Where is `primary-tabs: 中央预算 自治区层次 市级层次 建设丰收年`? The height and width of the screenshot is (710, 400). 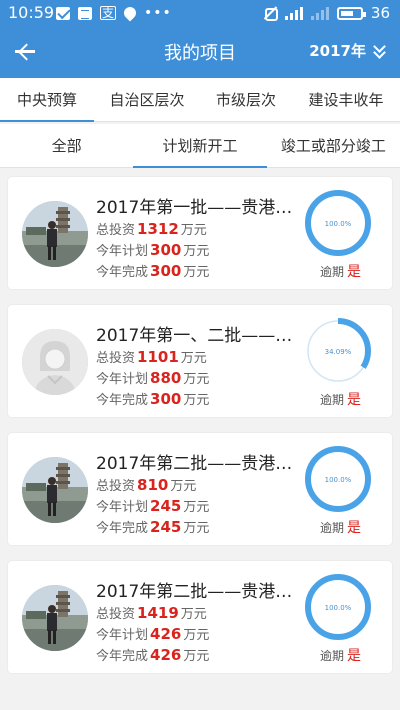
primary-tabs: 中央预算 自治区层次 市级层次 建设丰收年 is located at coordinates (200, 100).